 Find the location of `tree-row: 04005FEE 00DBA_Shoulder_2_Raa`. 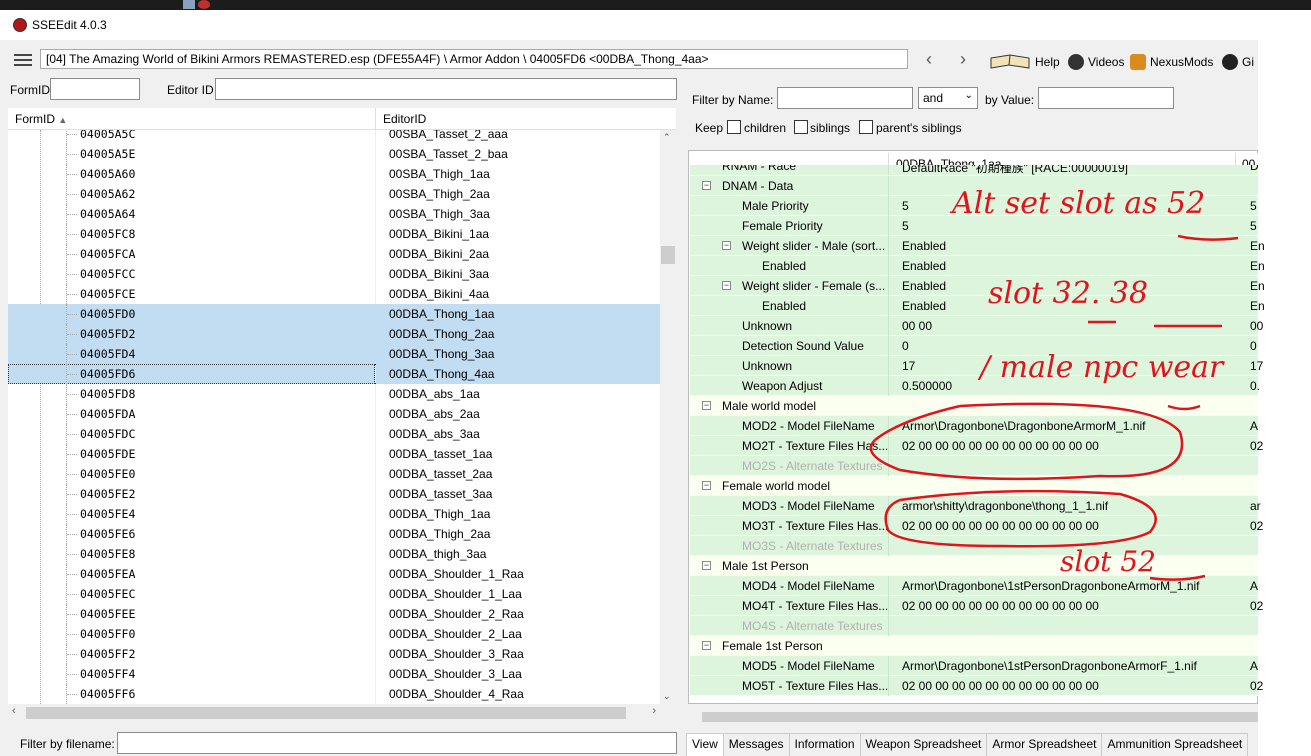

tree-row: 04005FEE 00DBA_Shoulder_2_Raa is located at coordinates (334, 614).